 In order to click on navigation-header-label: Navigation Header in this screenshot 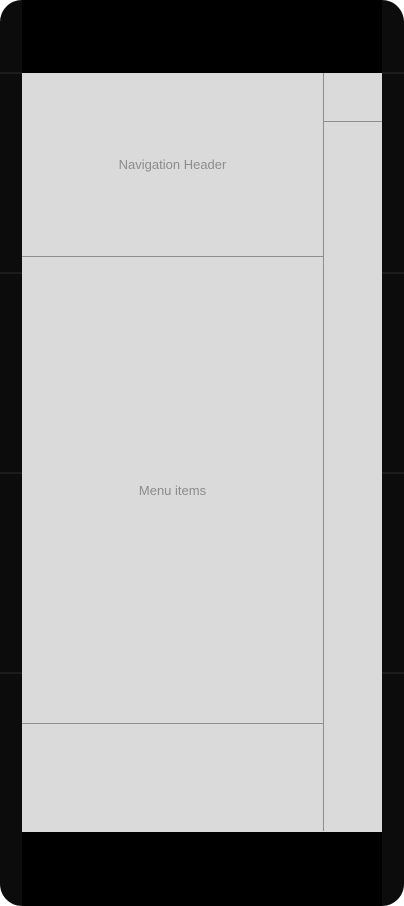, I will do `click(172, 164)`.